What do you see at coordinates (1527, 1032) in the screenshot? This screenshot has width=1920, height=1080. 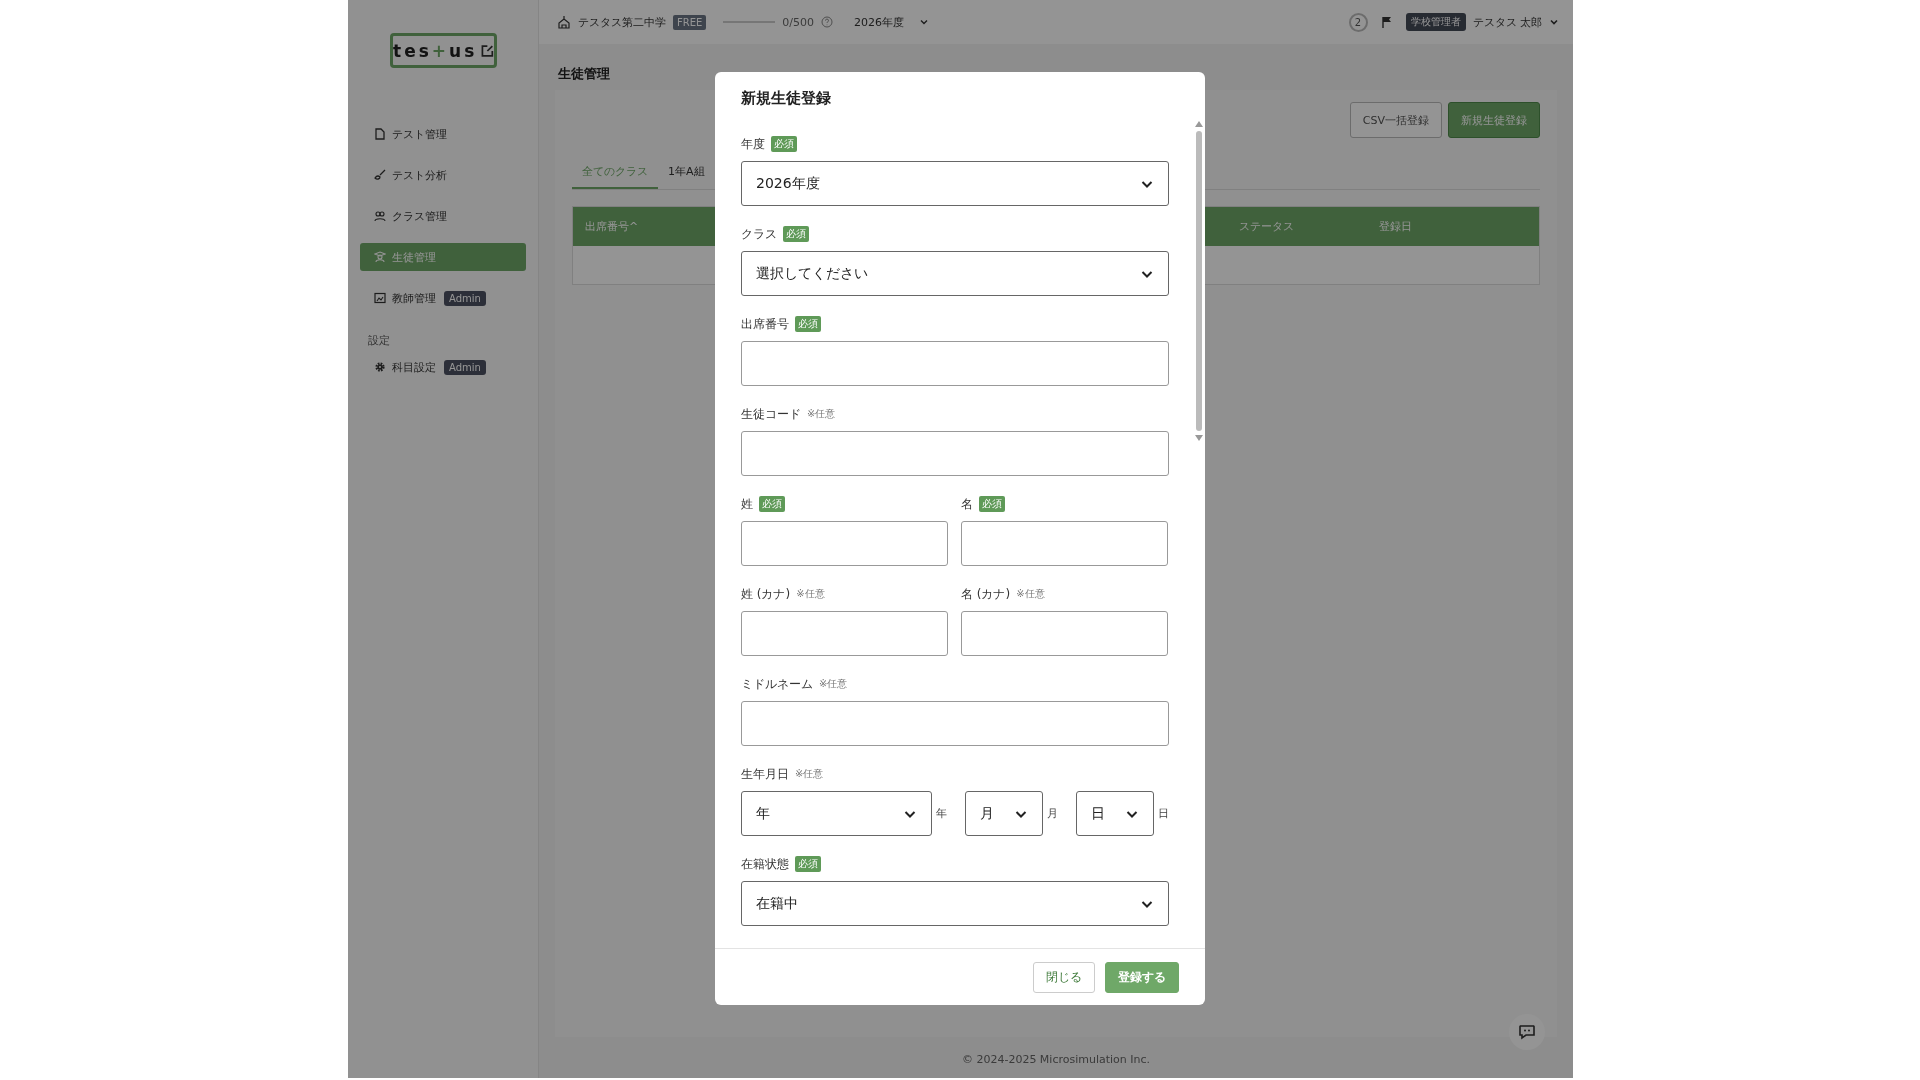 I see `chat-icon` at bounding box center [1527, 1032].